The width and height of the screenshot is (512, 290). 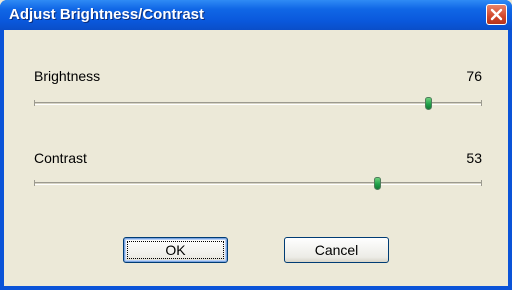 What do you see at coordinates (34, 183) in the screenshot?
I see `contrast-slider-tick-min` at bounding box center [34, 183].